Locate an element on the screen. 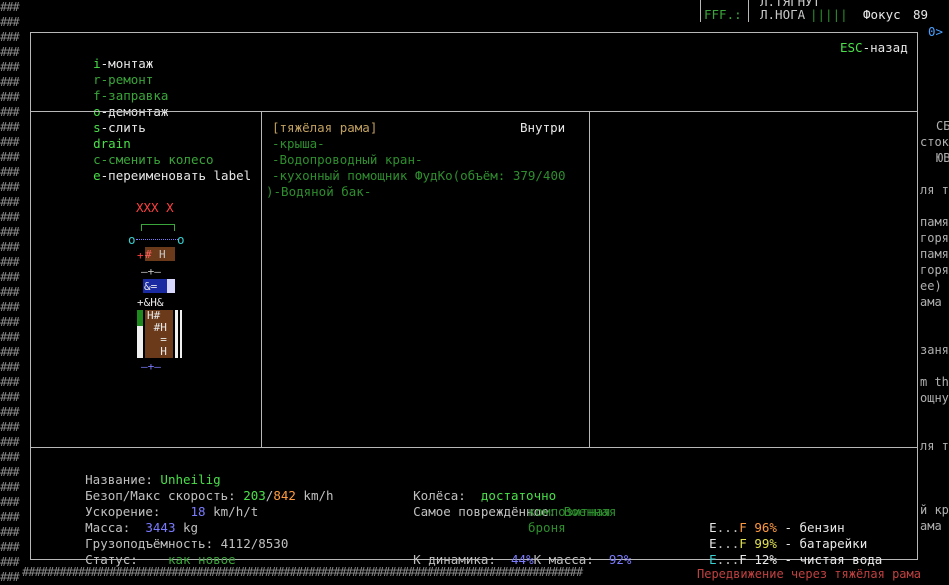 This screenshot has width=949, height=585. limb-fff: FFF.: is located at coordinates (723, 14).